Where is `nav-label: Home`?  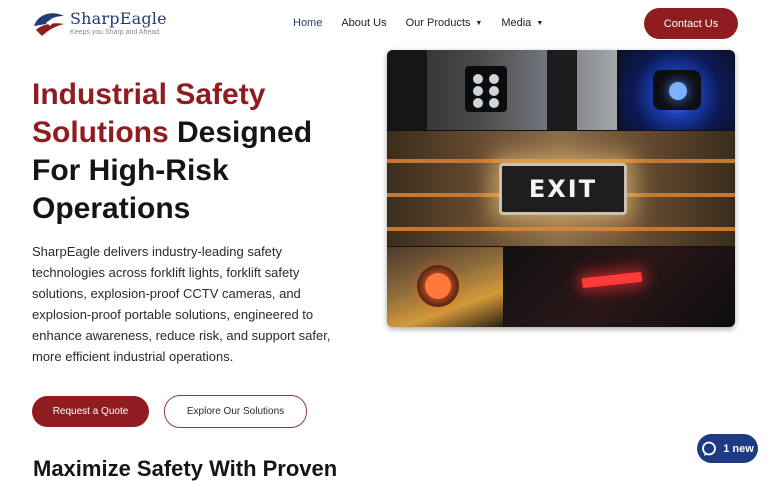
nav-label: Home is located at coordinates (308, 23).